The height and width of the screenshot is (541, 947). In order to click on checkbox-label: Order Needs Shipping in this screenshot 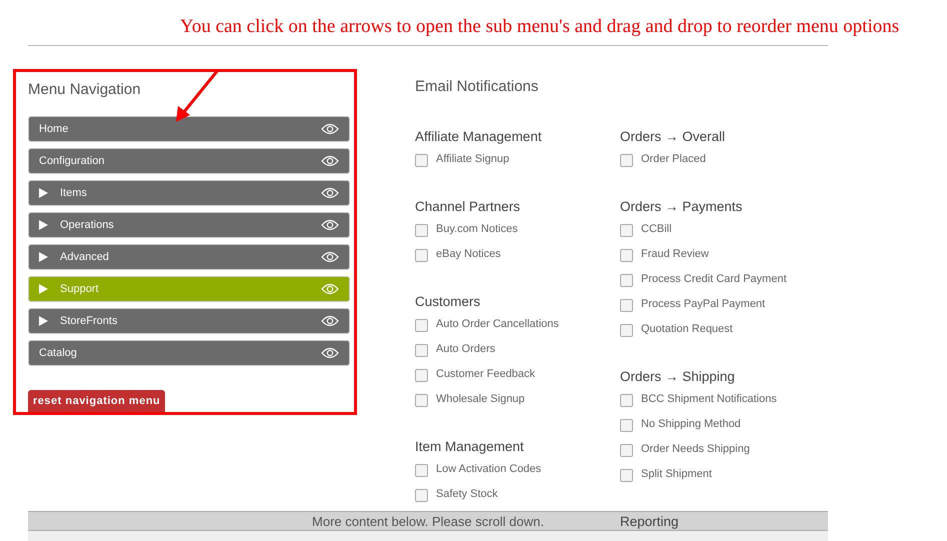, I will do `click(695, 449)`.